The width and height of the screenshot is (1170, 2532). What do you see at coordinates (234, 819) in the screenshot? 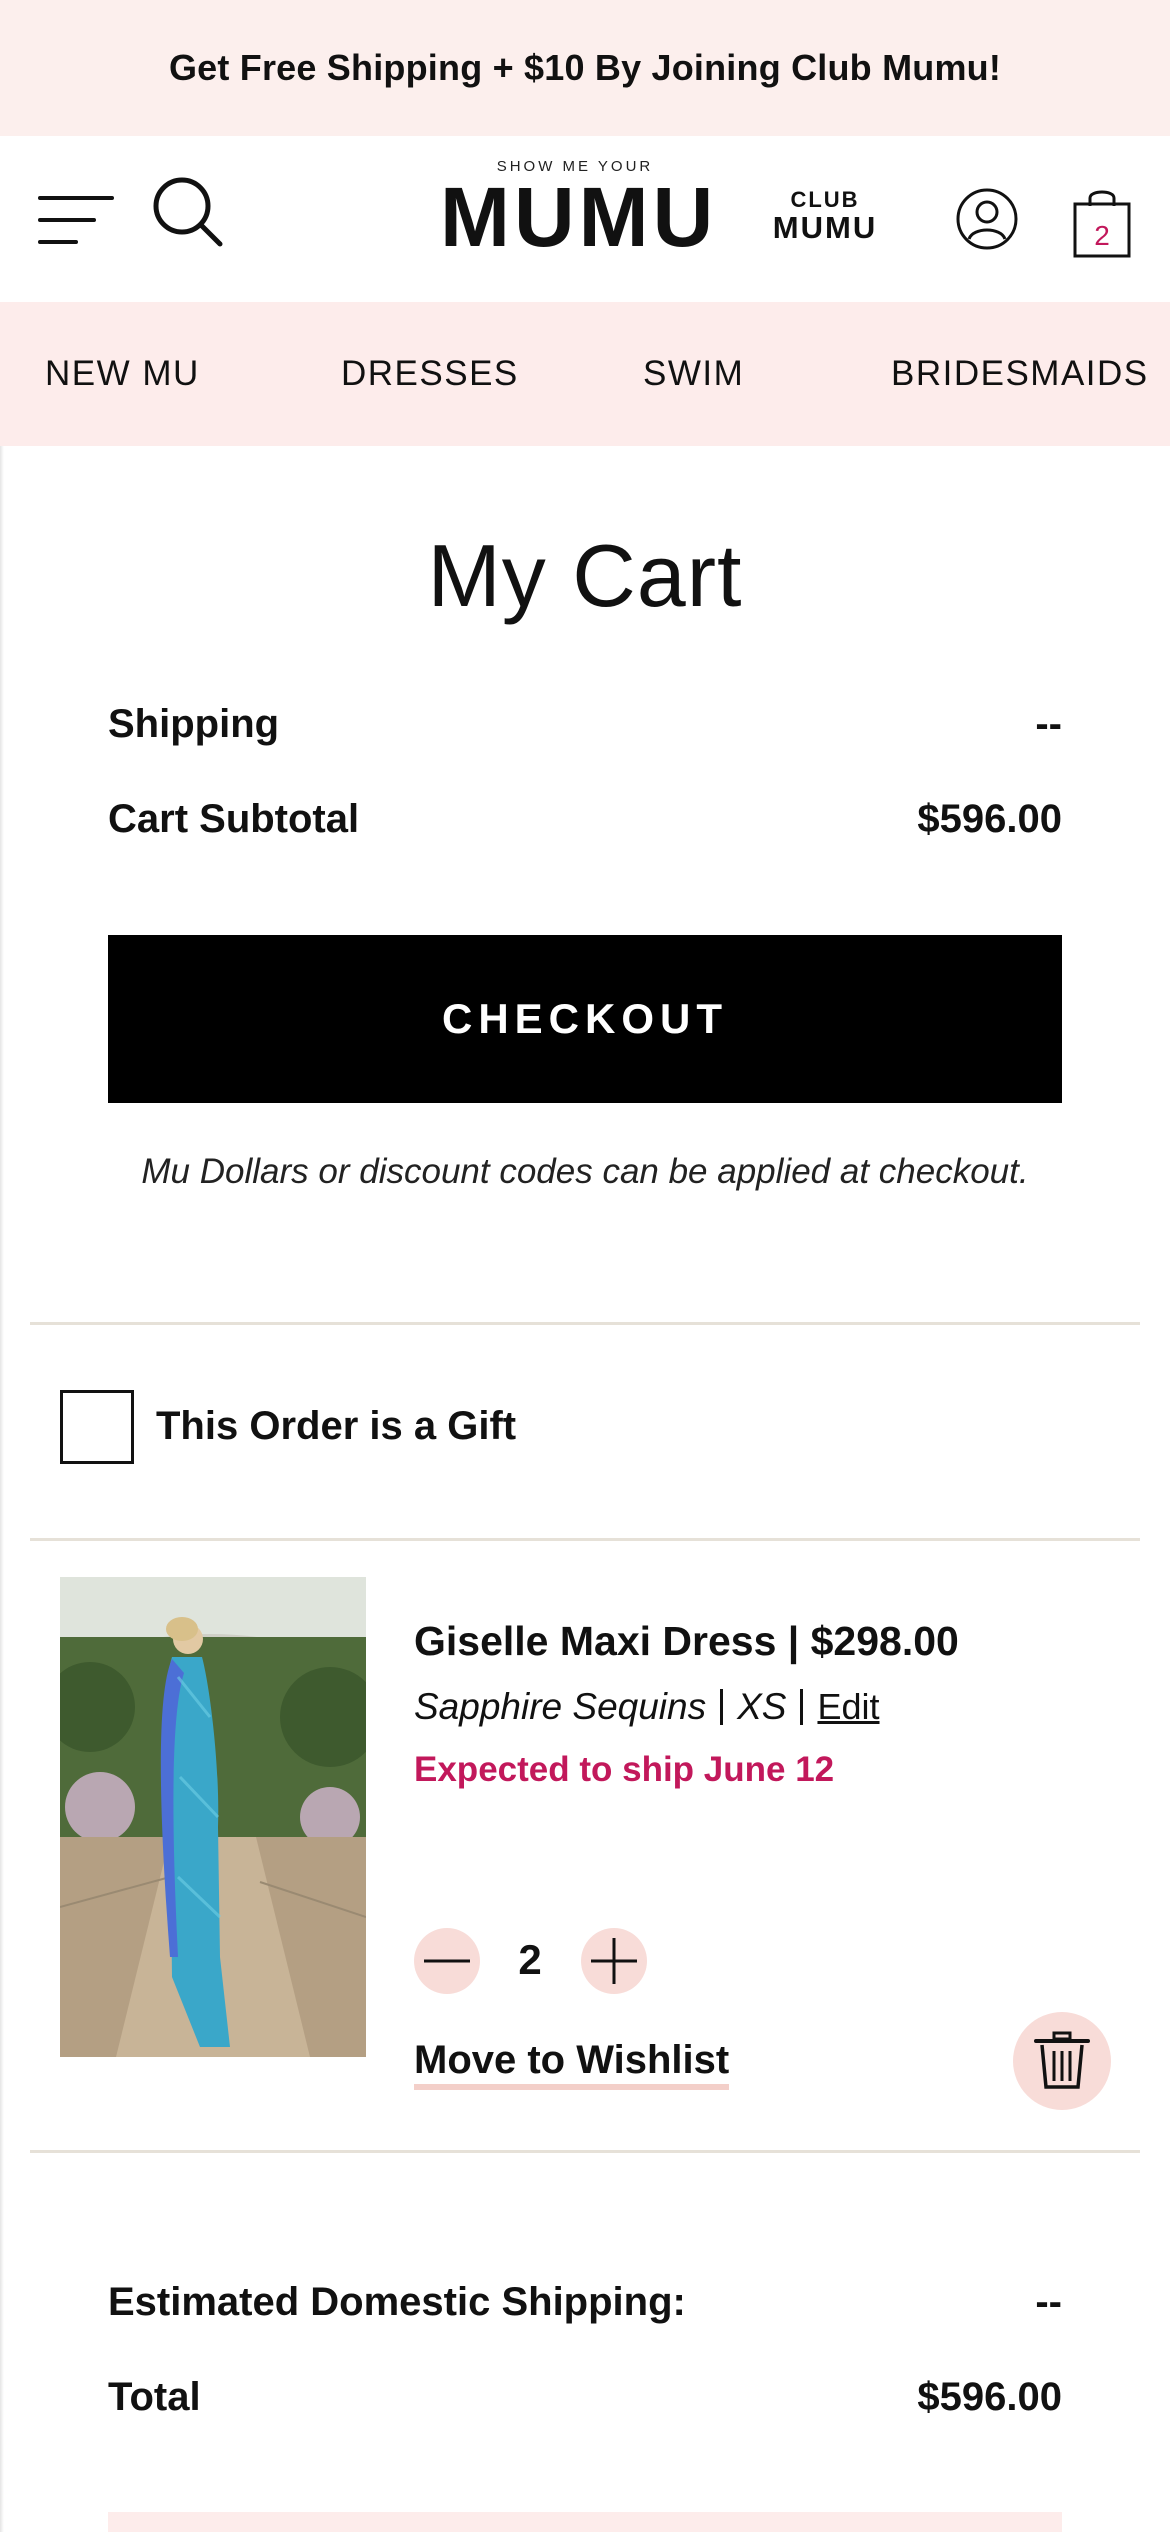
I see `subtotal-label: Cart Subtotal` at bounding box center [234, 819].